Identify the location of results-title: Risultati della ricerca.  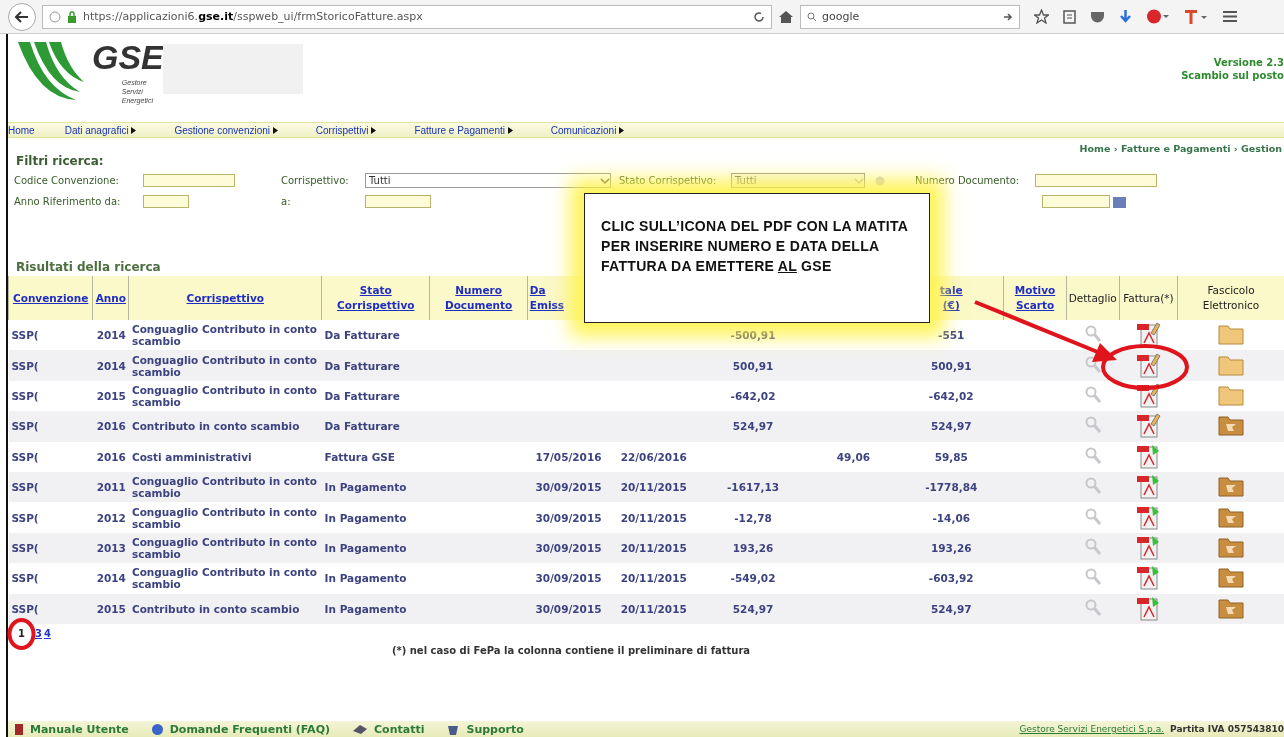
(88, 267).